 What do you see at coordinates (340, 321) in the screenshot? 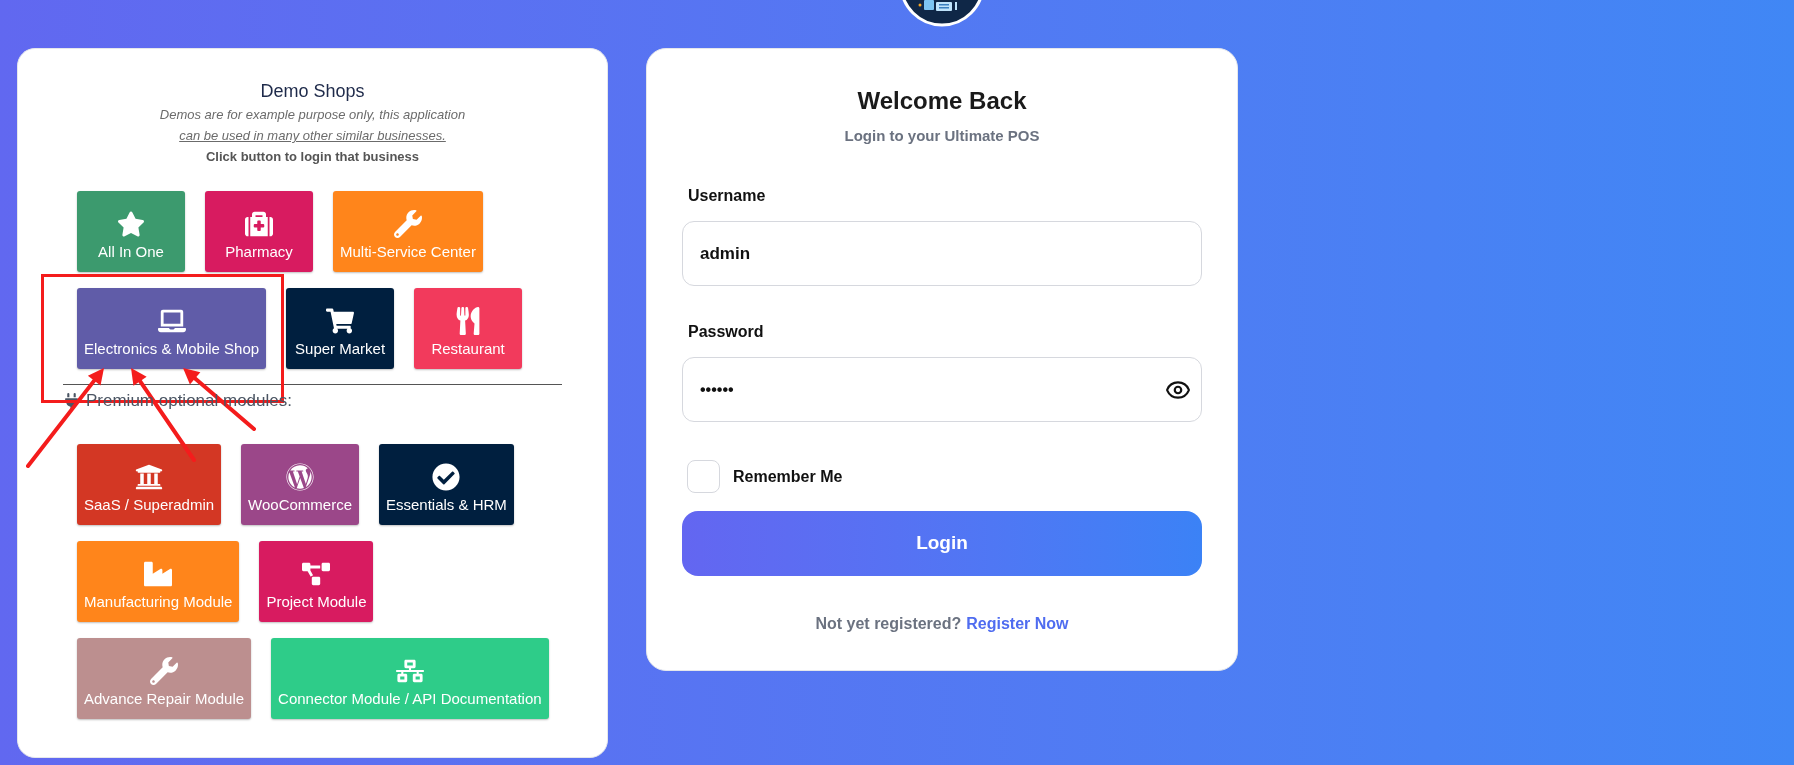
I see `cart-icon` at bounding box center [340, 321].